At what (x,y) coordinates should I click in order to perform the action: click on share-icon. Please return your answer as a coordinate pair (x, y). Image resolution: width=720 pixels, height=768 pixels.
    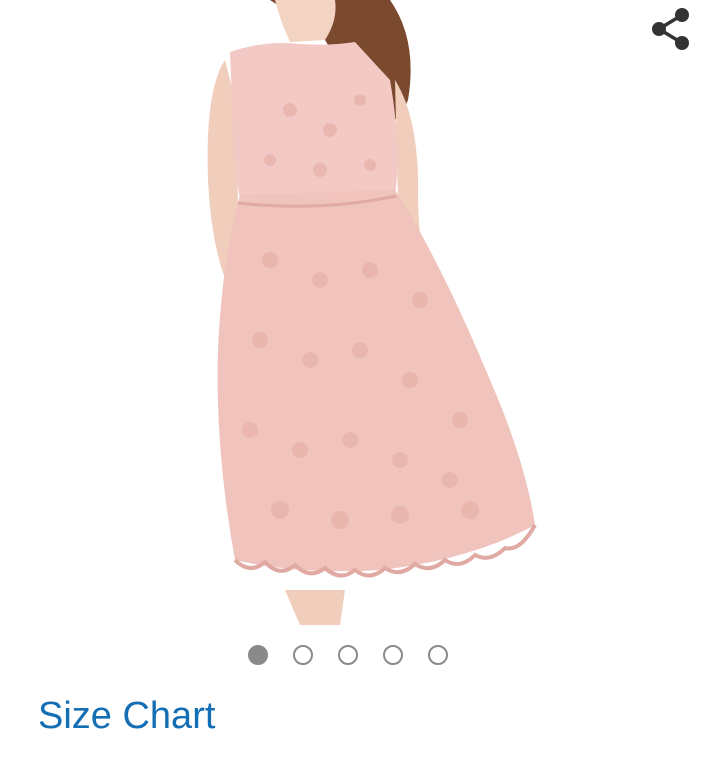
    Looking at the image, I should click on (670, 29).